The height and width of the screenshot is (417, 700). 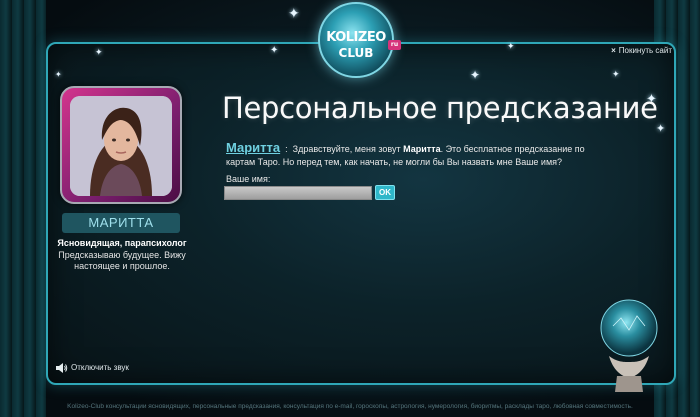 I want to click on leave-site-link: × Покинуть сайт, so click(x=641, y=50).